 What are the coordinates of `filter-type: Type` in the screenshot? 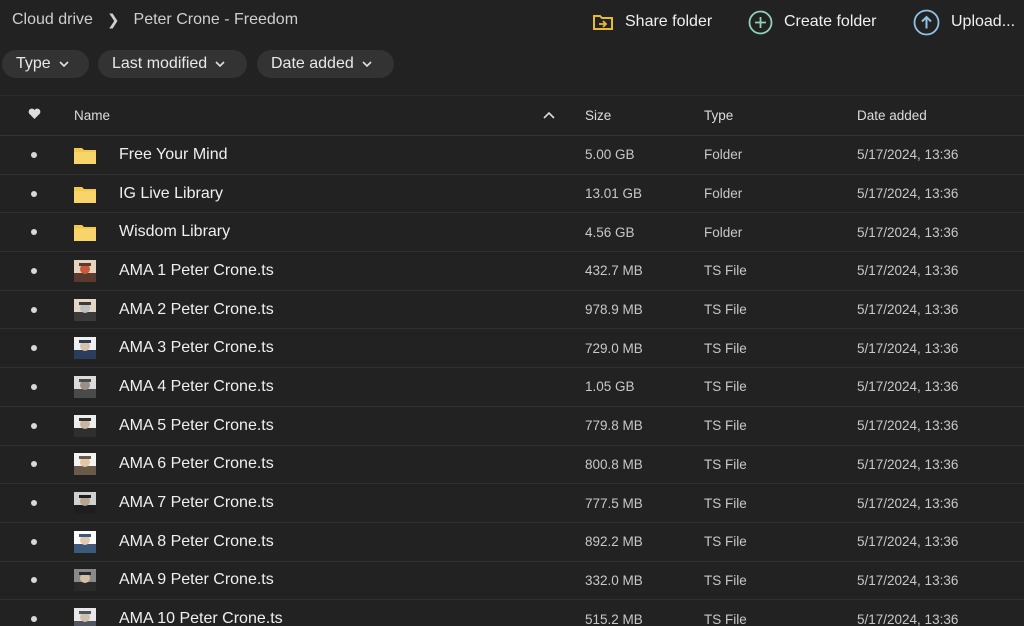 It's located at (45, 64).